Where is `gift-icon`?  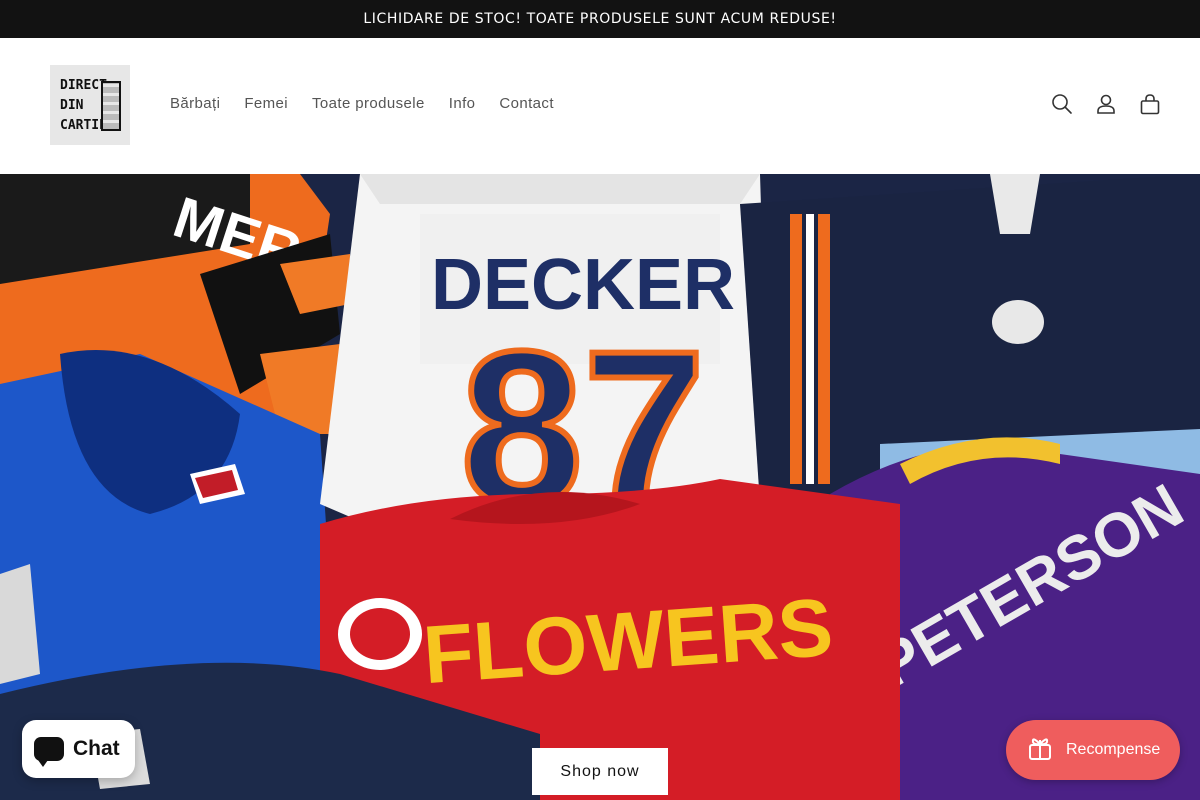 gift-icon is located at coordinates (1040, 750).